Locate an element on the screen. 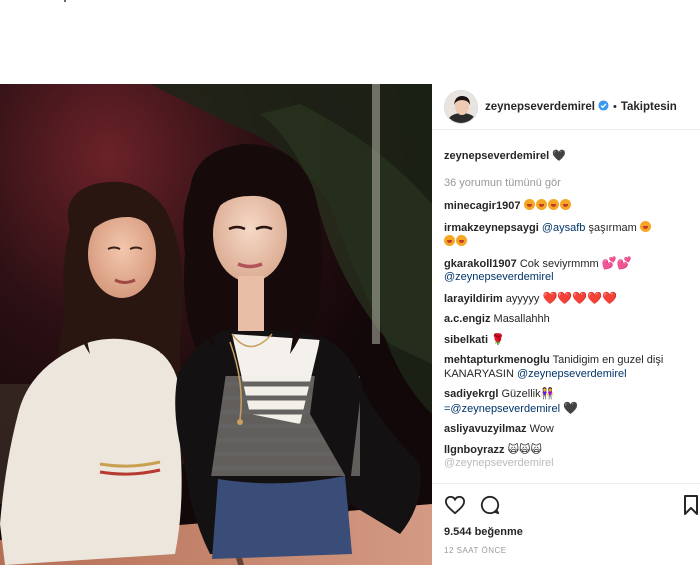 Image resolution: width=700 pixels, height=565 pixels. comment-text: Cok seviyrmmm is located at coordinates (559, 263).